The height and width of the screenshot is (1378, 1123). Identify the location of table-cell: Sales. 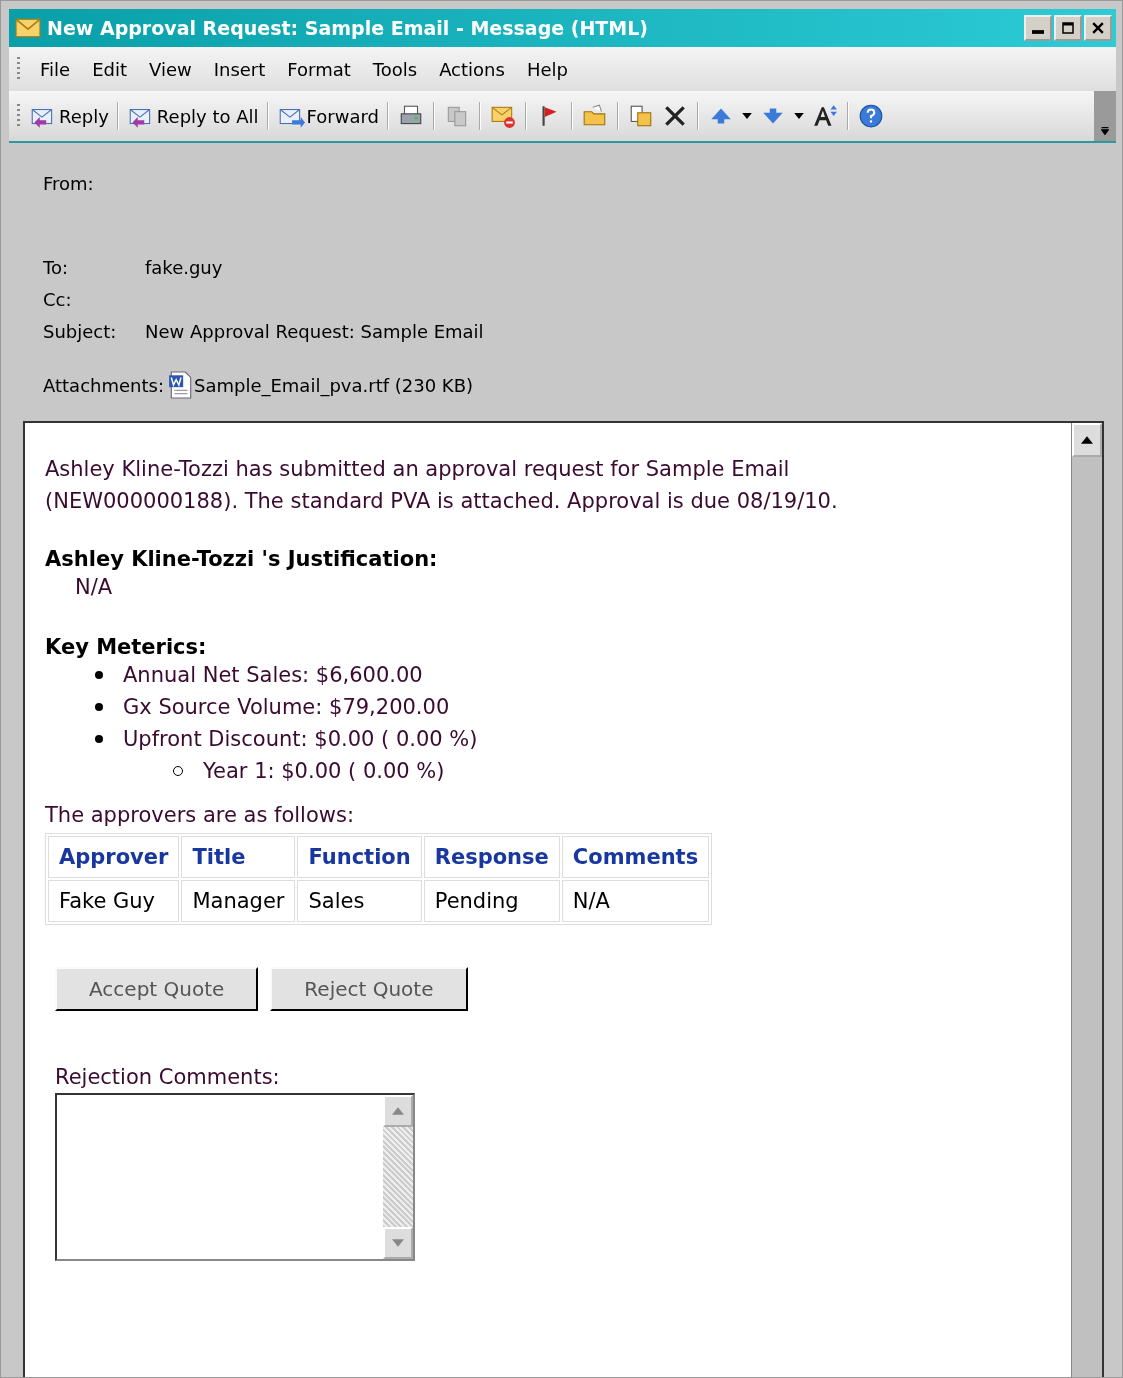
(359, 901).